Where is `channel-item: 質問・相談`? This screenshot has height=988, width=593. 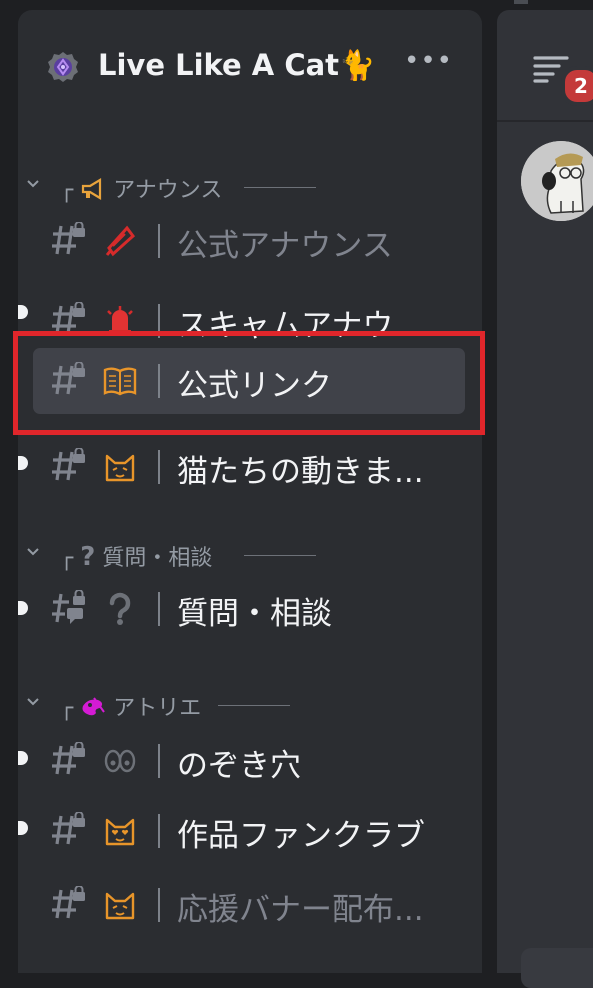 channel-item: 質問・相談 is located at coordinates (249, 609).